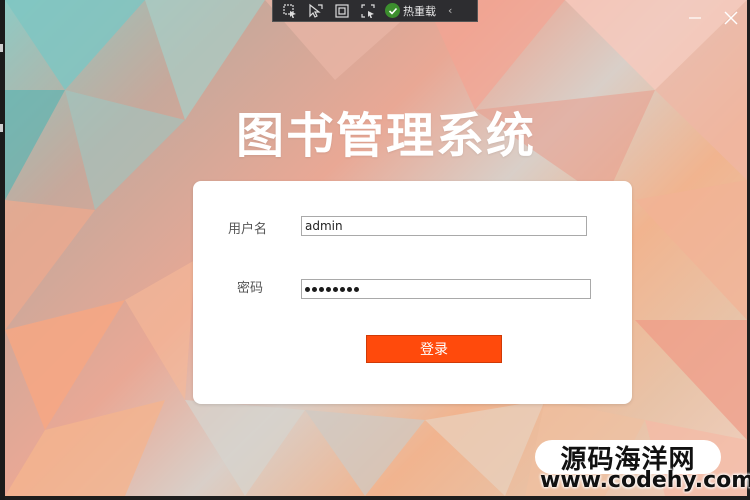 Image resolution: width=750 pixels, height=500 pixels. What do you see at coordinates (434, 349) in the screenshot?
I see `login-button: 登录` at bounding box center [434, 349].